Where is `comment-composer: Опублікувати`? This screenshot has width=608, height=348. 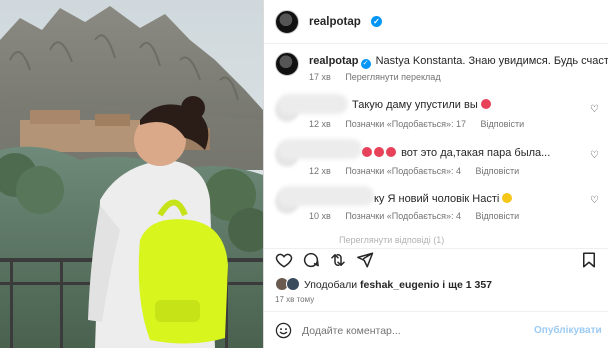 comment-composer: Опублікувати is located at coordinates (436, 329).